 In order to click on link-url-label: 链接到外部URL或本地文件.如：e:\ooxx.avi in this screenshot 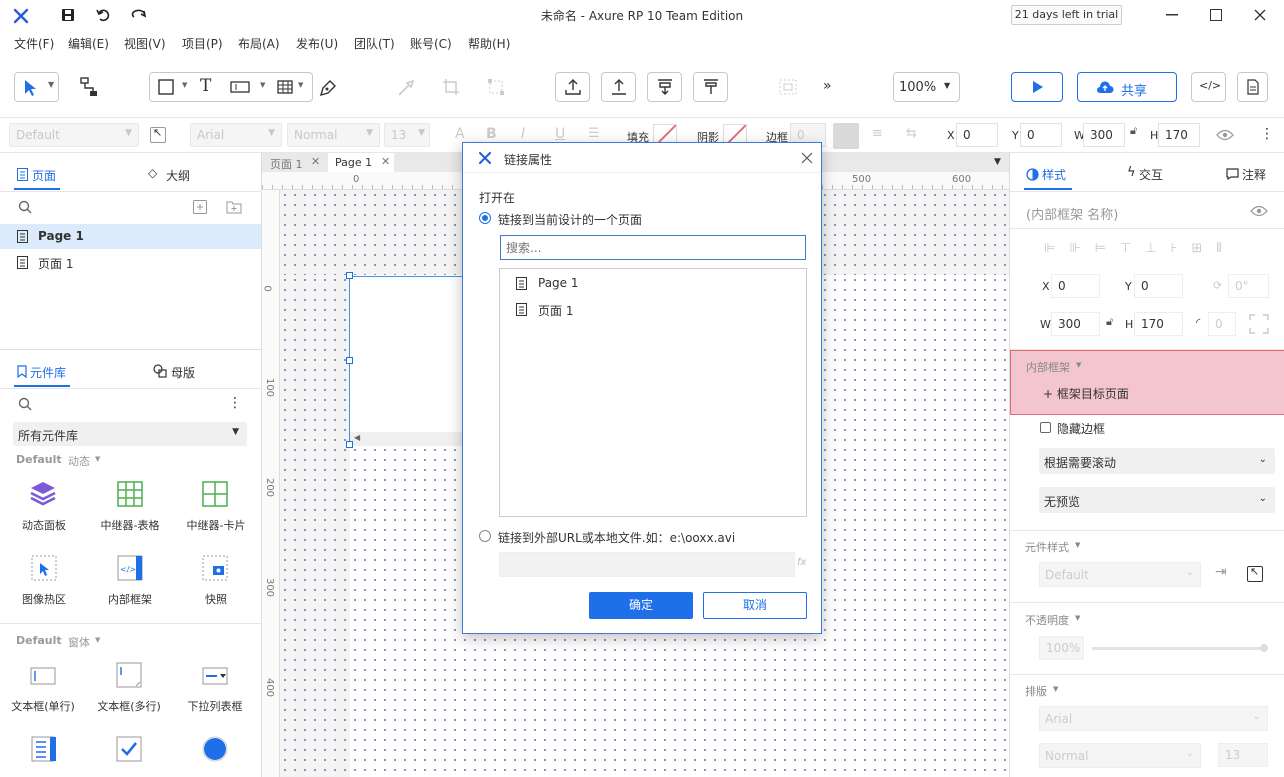, I will do `click(616, 537)`.